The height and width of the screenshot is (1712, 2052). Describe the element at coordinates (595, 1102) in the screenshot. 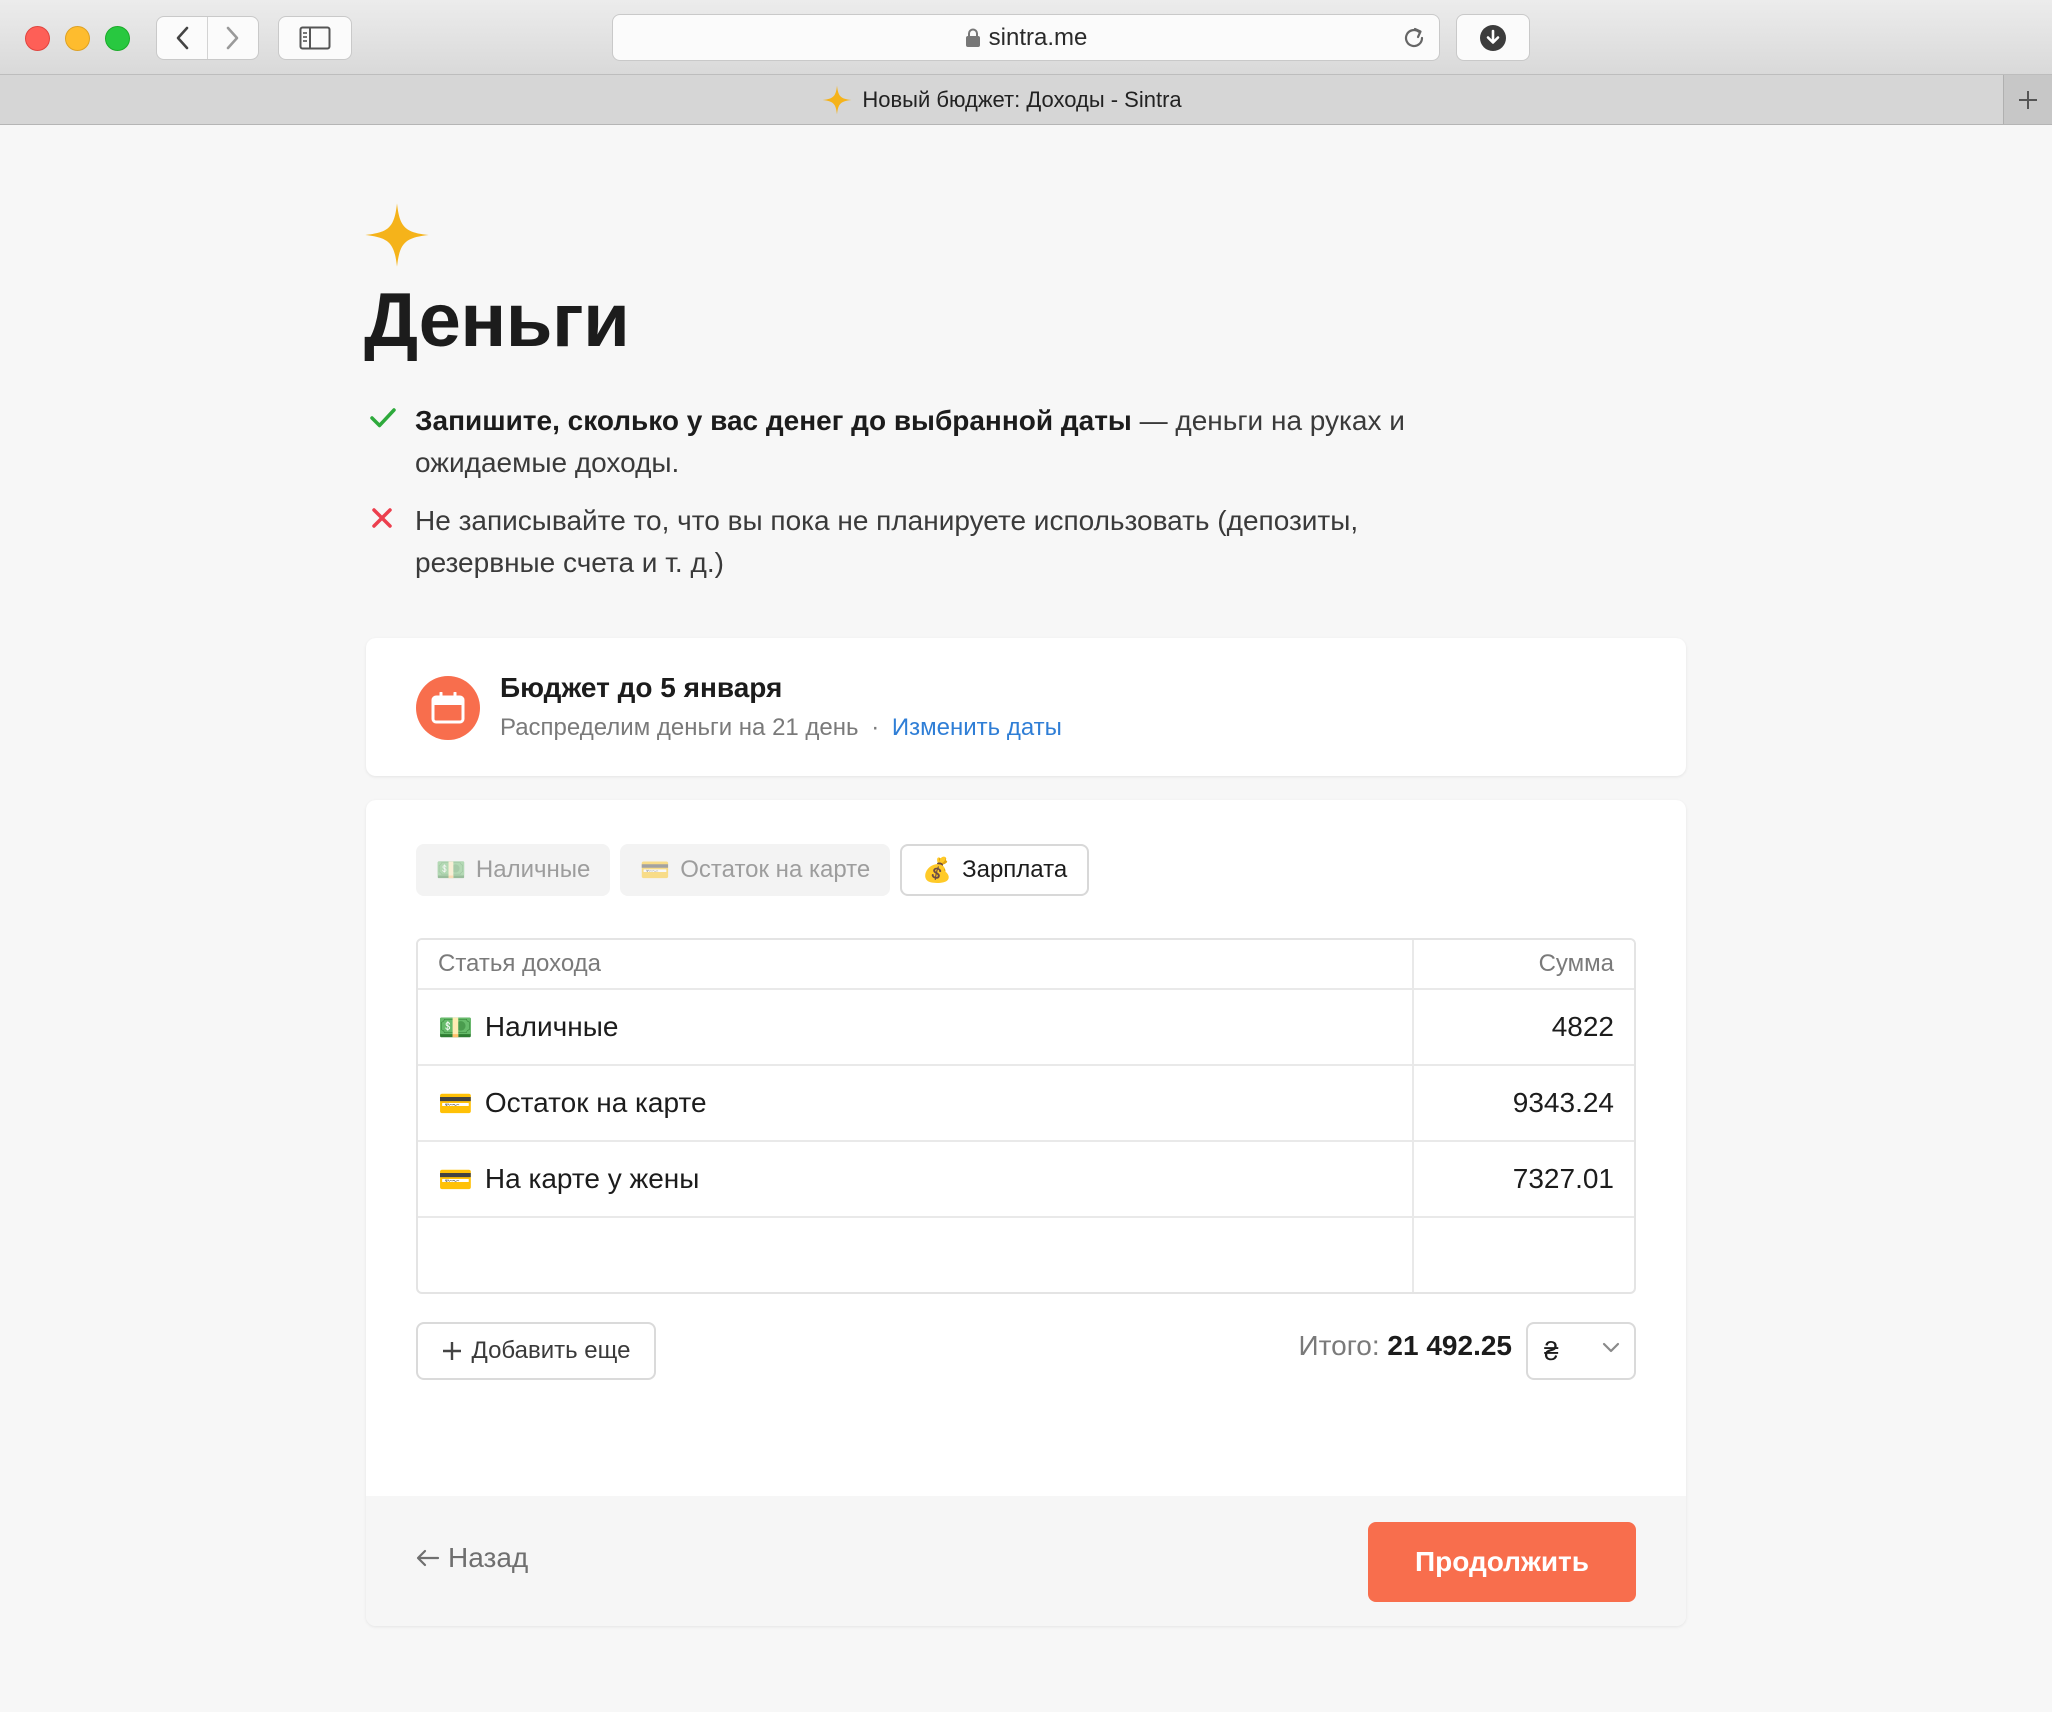

I see `income-name: Остаток на карте` at that location.